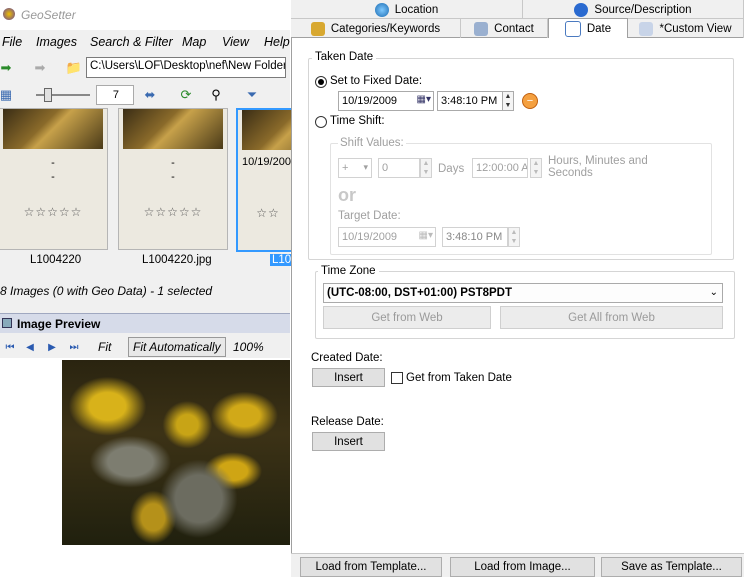  Describe the element at coordinates (348, 271) in the screenshot. I see `time-zone-label: Time Zone` at that location.